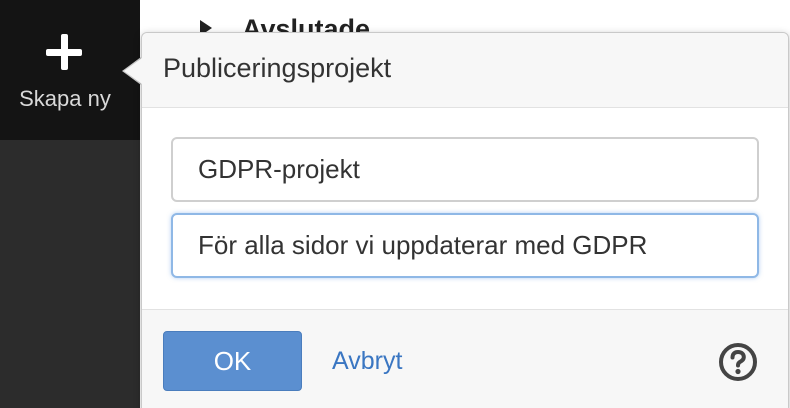 The image size is (790, 408). I want to click on project-description-input, so click(465, 245).